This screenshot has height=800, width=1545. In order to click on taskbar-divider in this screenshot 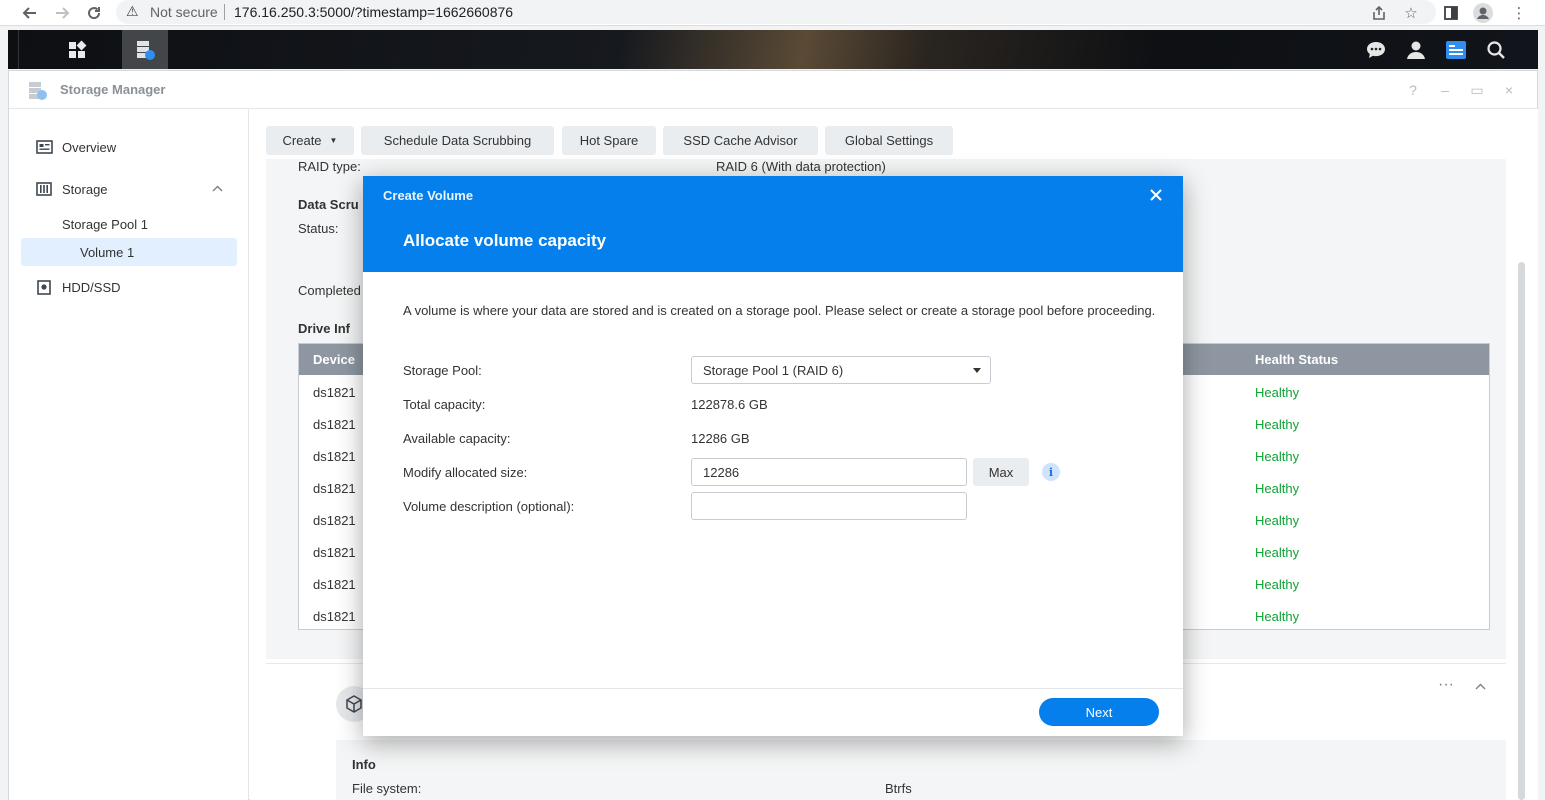, I will do `click(18, 49)`.